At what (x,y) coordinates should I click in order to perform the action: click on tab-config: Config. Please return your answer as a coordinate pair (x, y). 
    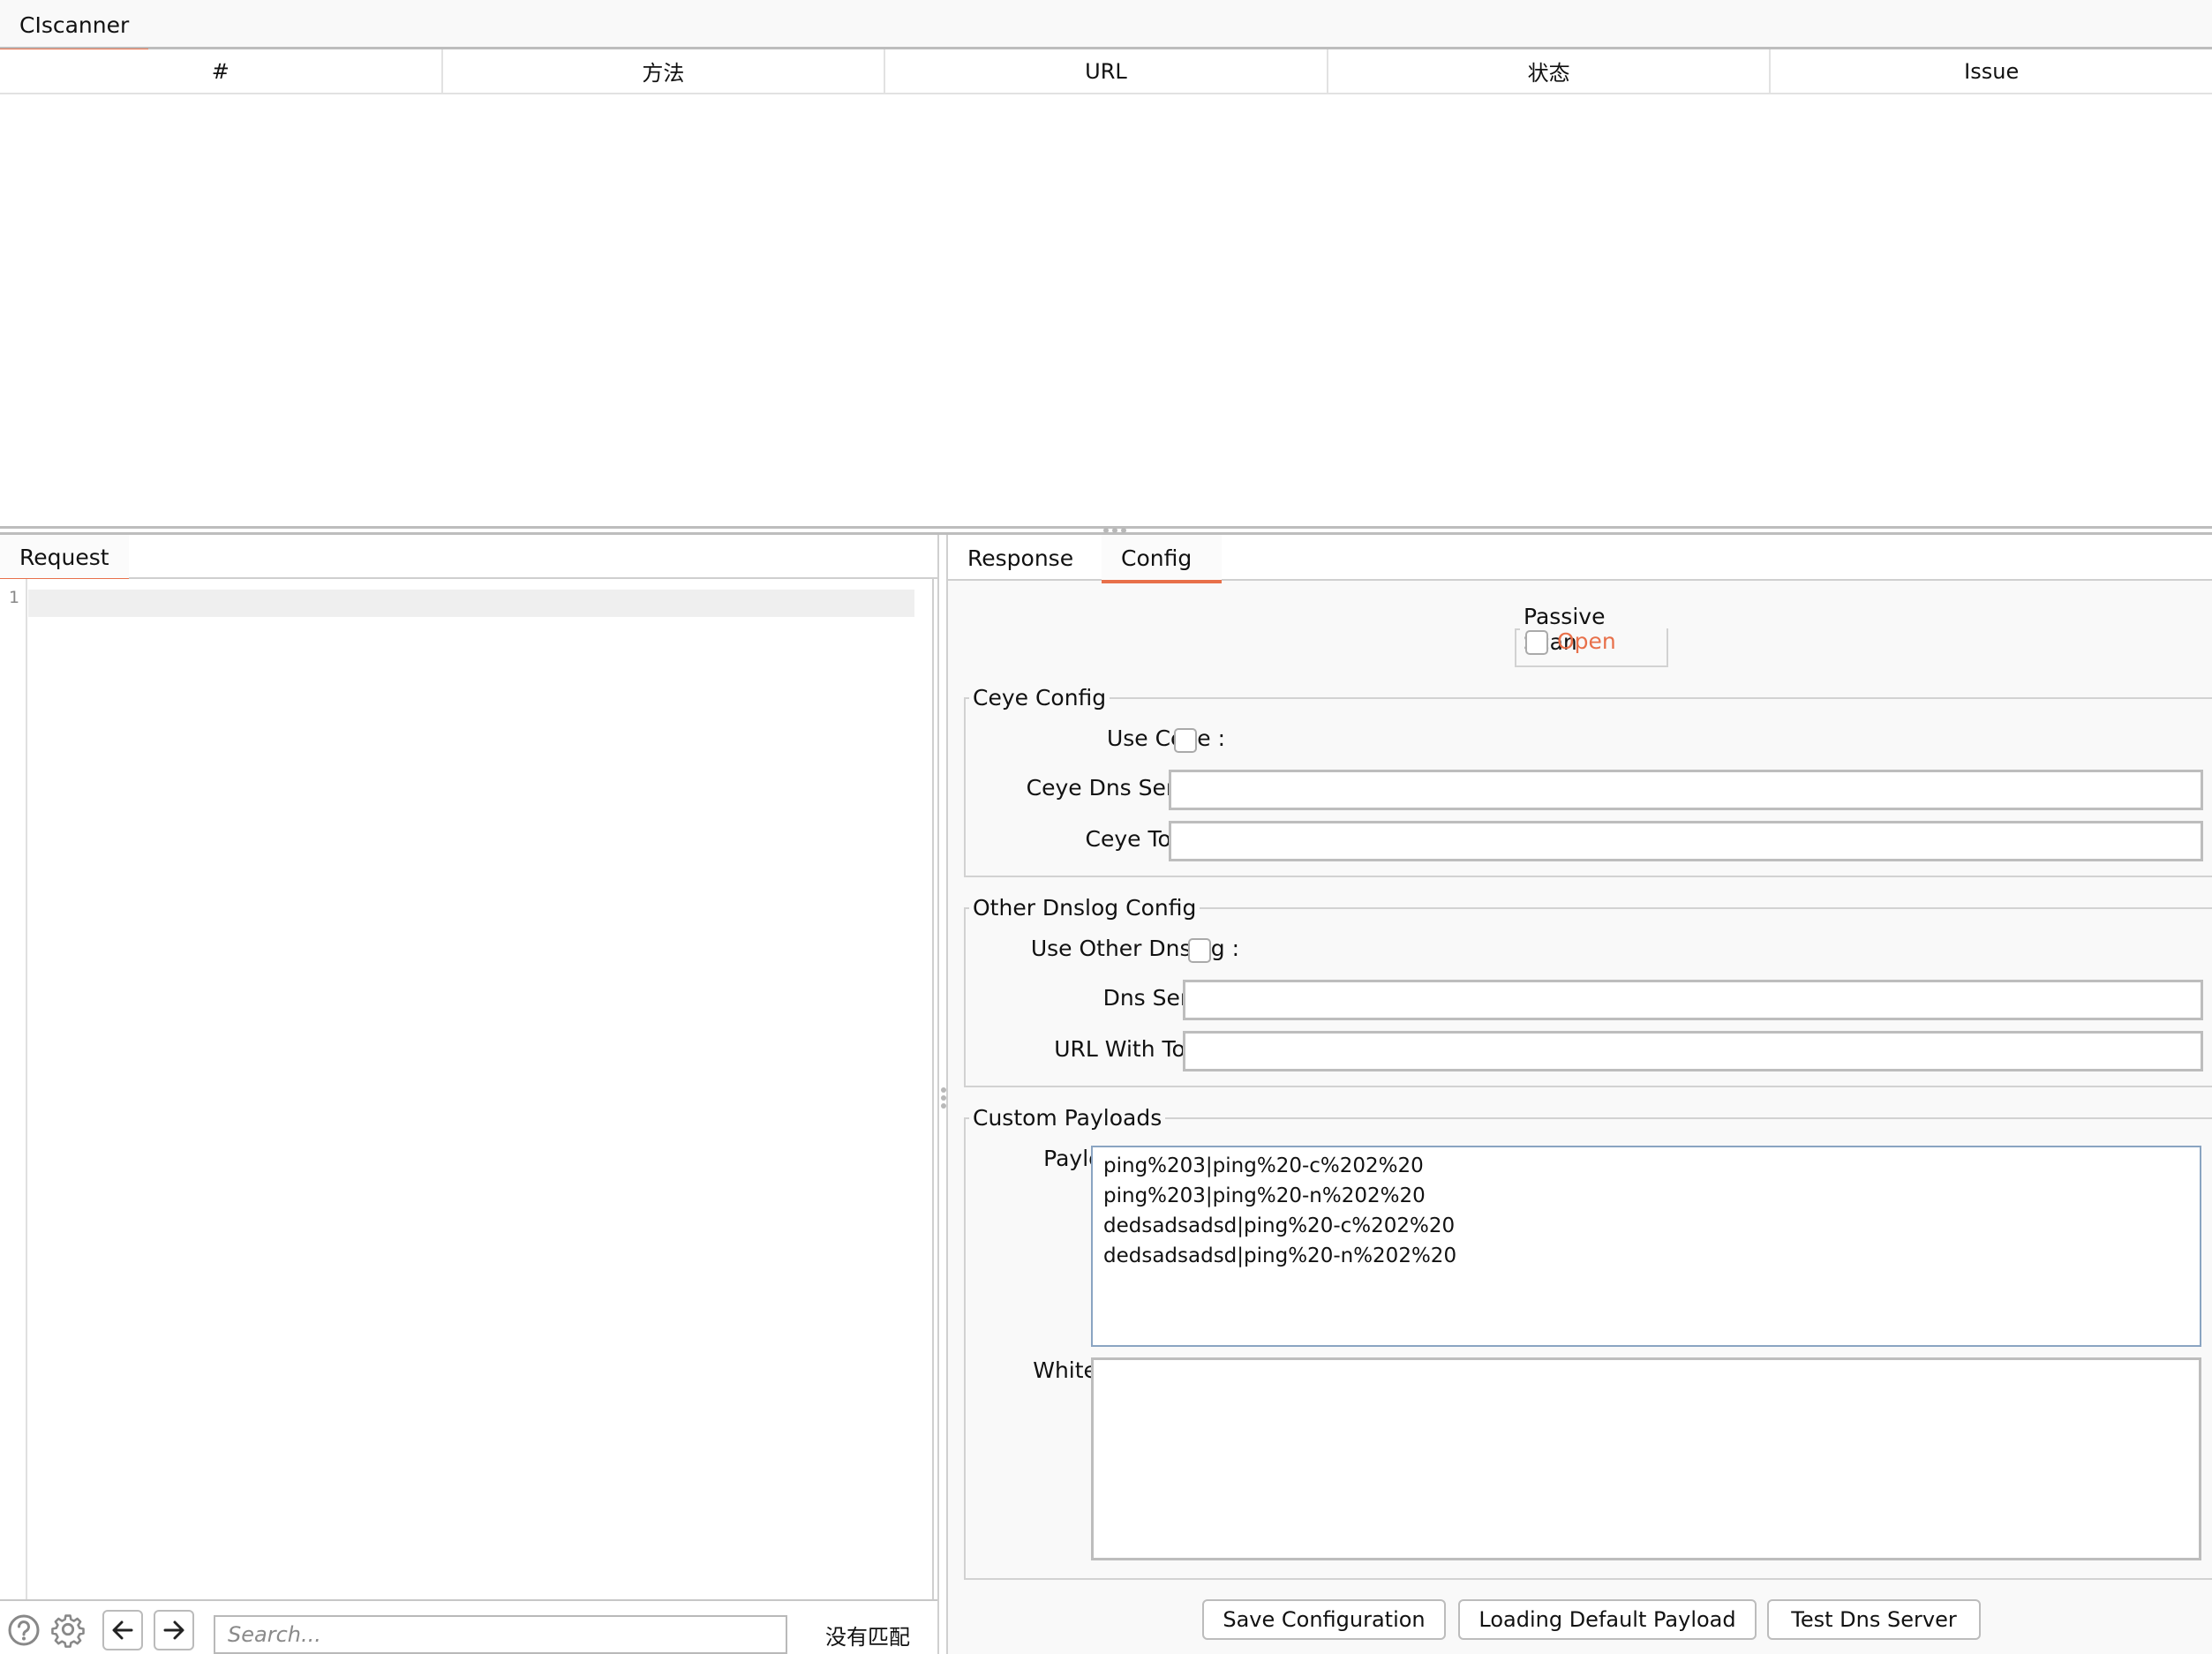
    Looking at the image, I should click on (1162, 559).